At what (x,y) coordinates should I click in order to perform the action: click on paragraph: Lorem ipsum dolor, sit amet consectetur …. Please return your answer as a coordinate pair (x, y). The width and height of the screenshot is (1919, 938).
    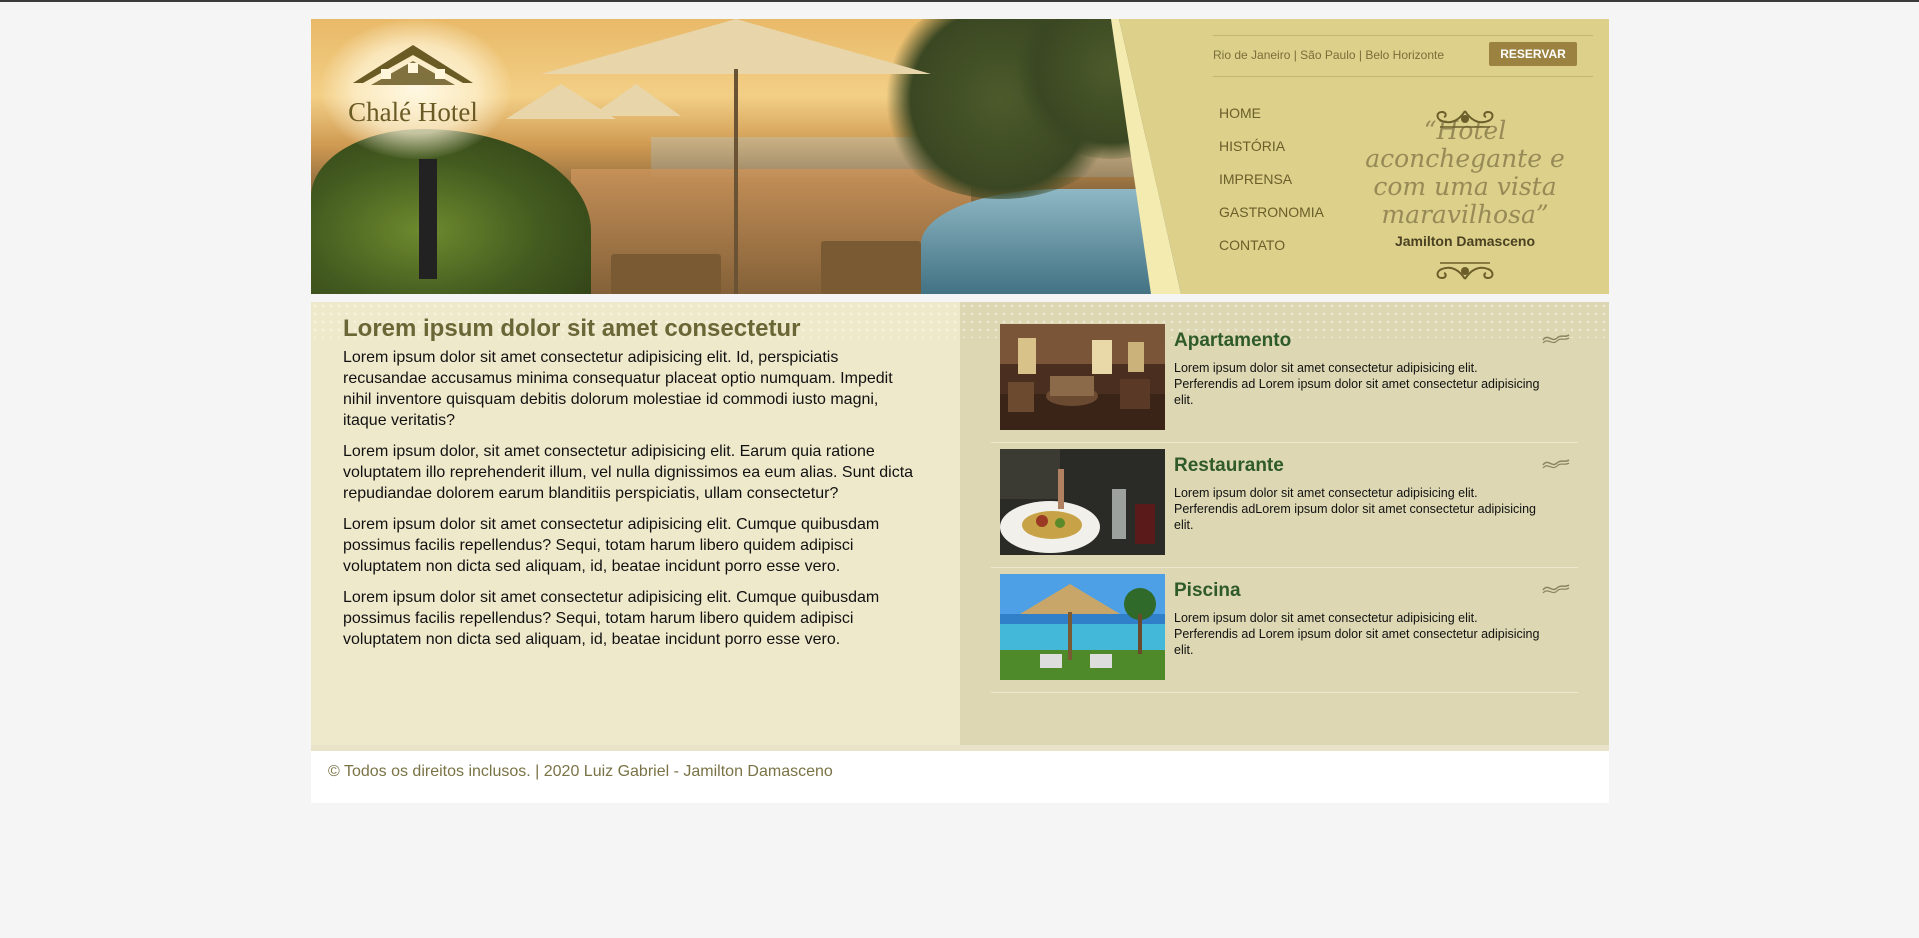
    Looking at the image, I should click on (628, 472).